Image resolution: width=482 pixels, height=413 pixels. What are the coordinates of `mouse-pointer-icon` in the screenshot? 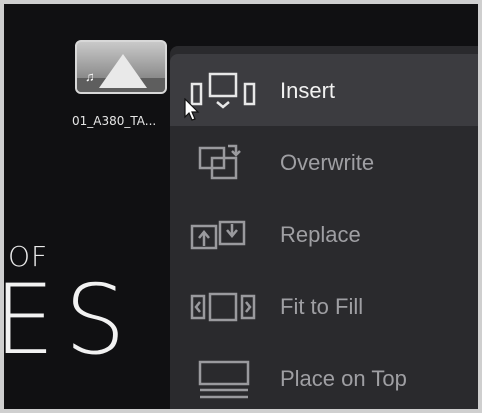 It's located at (192, 109).